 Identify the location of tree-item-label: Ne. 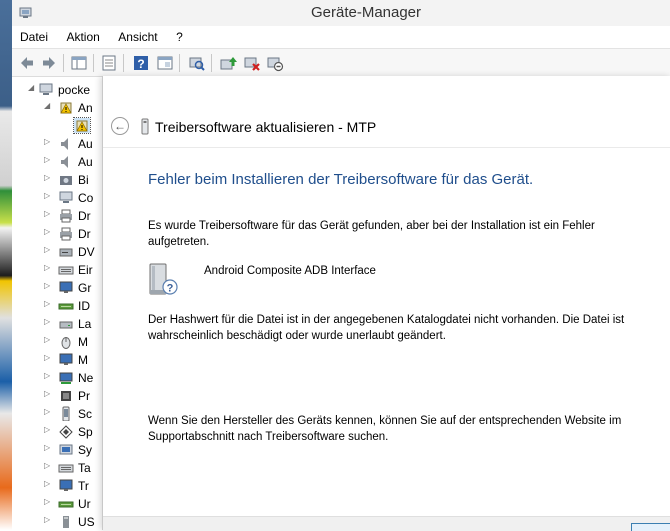
(86, 378).